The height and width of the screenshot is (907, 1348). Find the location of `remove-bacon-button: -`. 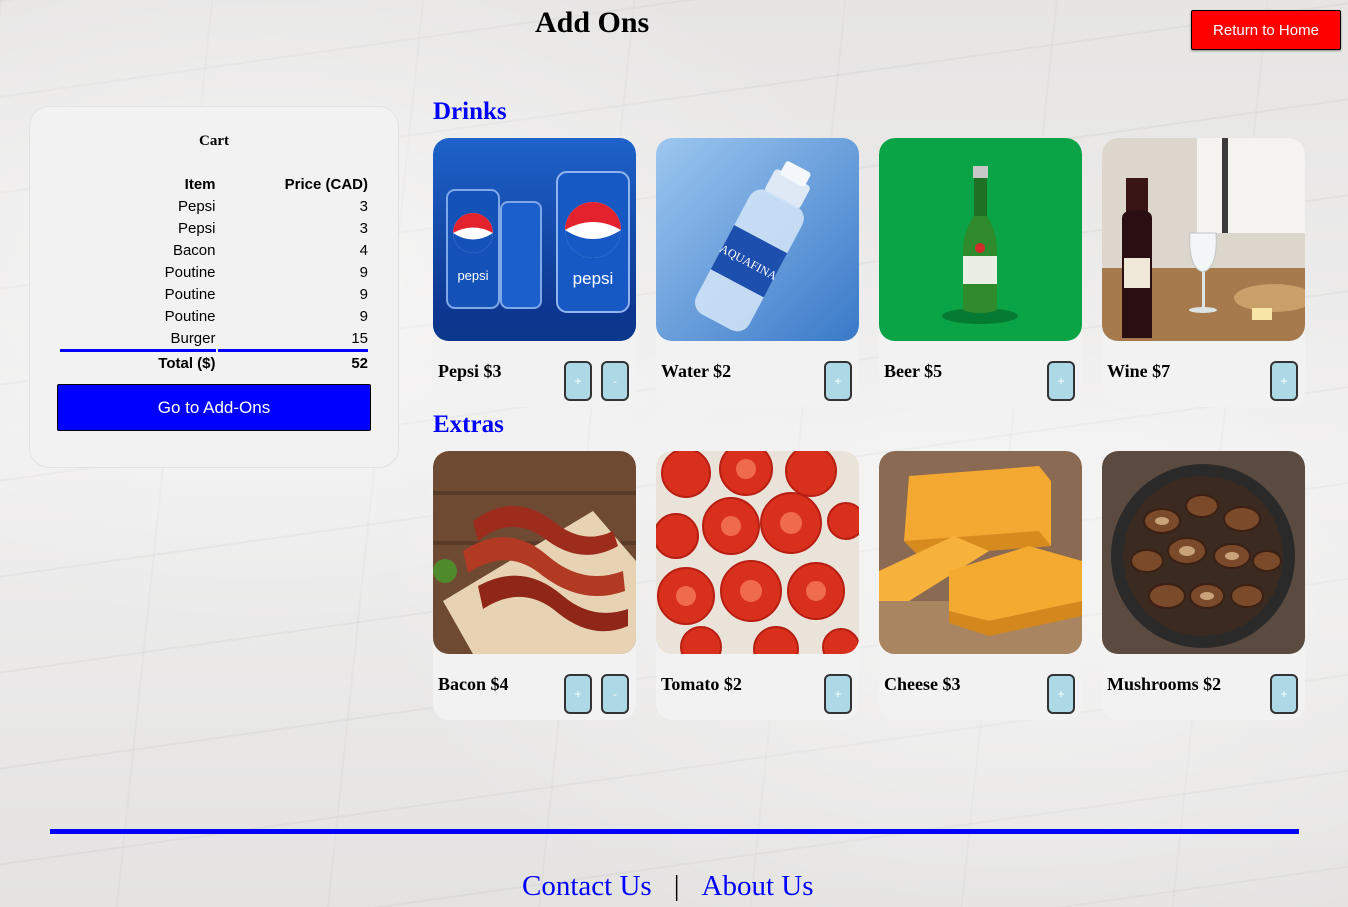

remove-bacon-button: - is located at coordinates (615, 694).